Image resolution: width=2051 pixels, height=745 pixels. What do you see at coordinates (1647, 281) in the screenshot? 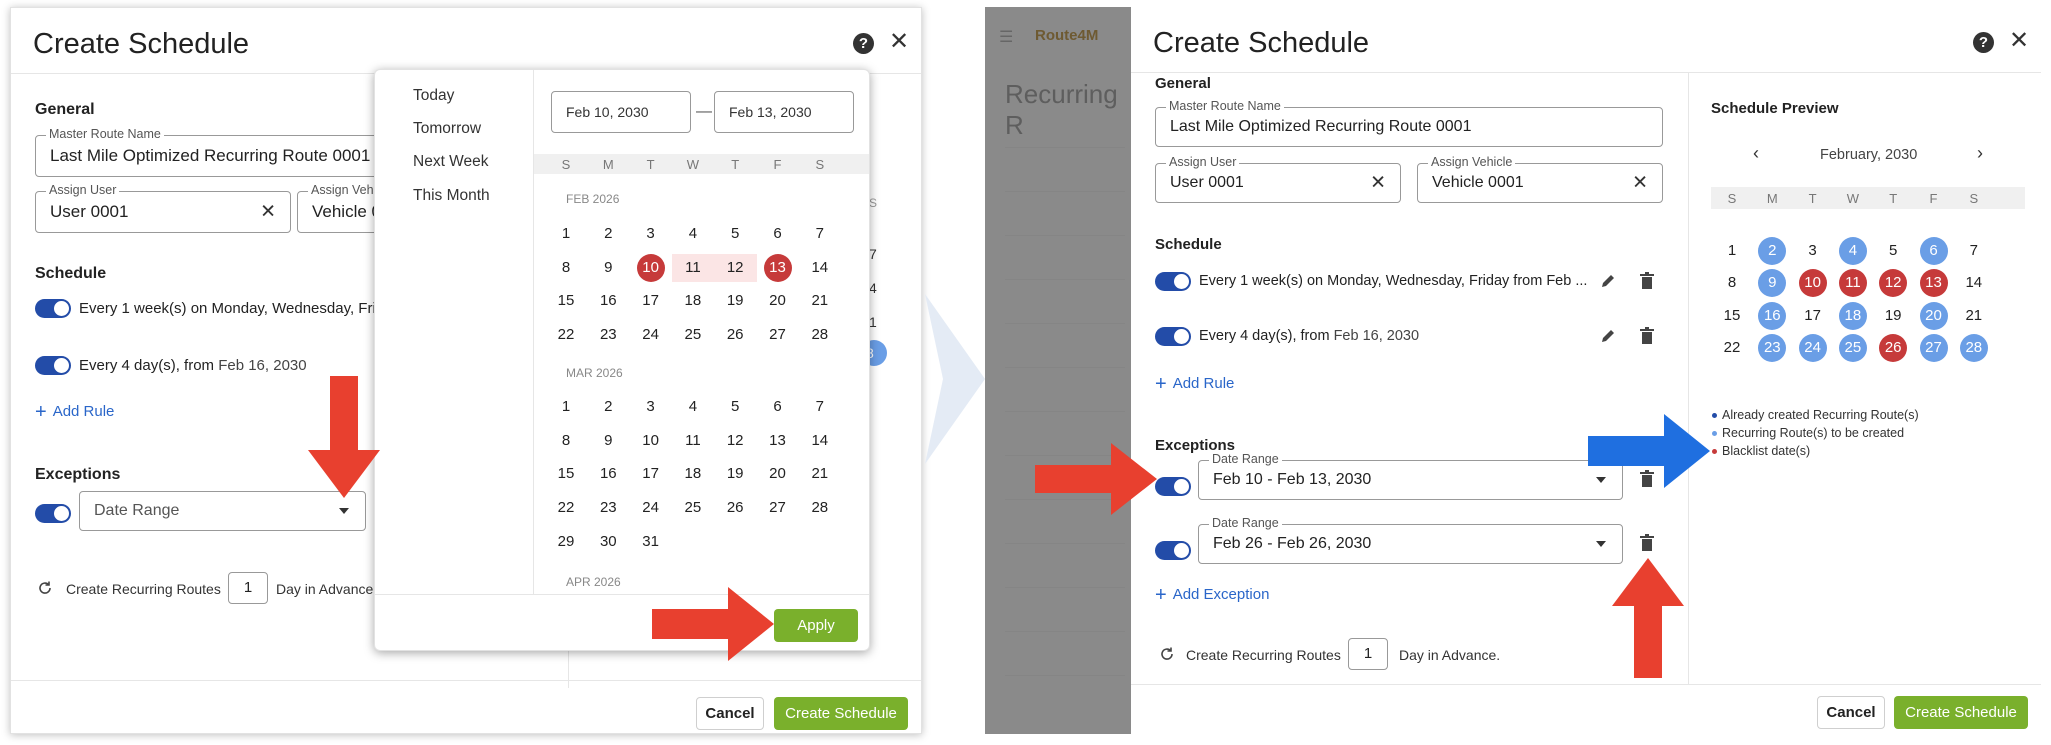
I see `delete-rule1-icon` at bounding box center [1647, 281].